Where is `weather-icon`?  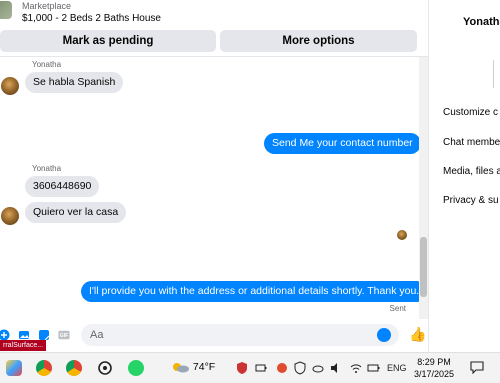 weather-icon is located at coordinates (181, 368).